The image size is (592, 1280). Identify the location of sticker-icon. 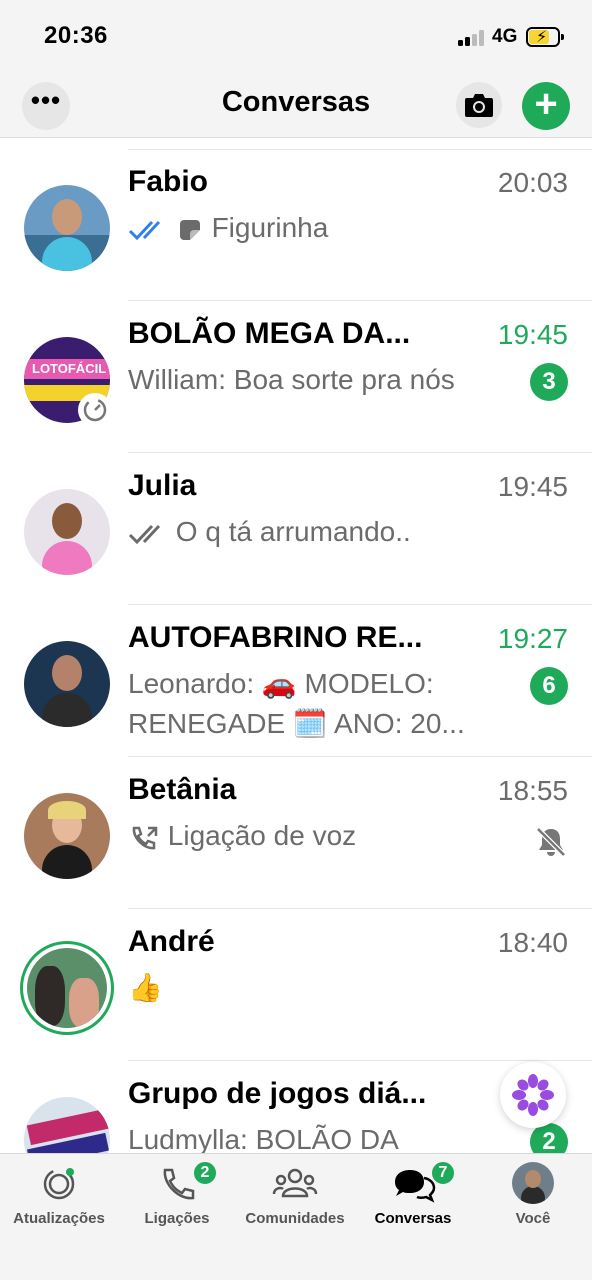
(189, 229).